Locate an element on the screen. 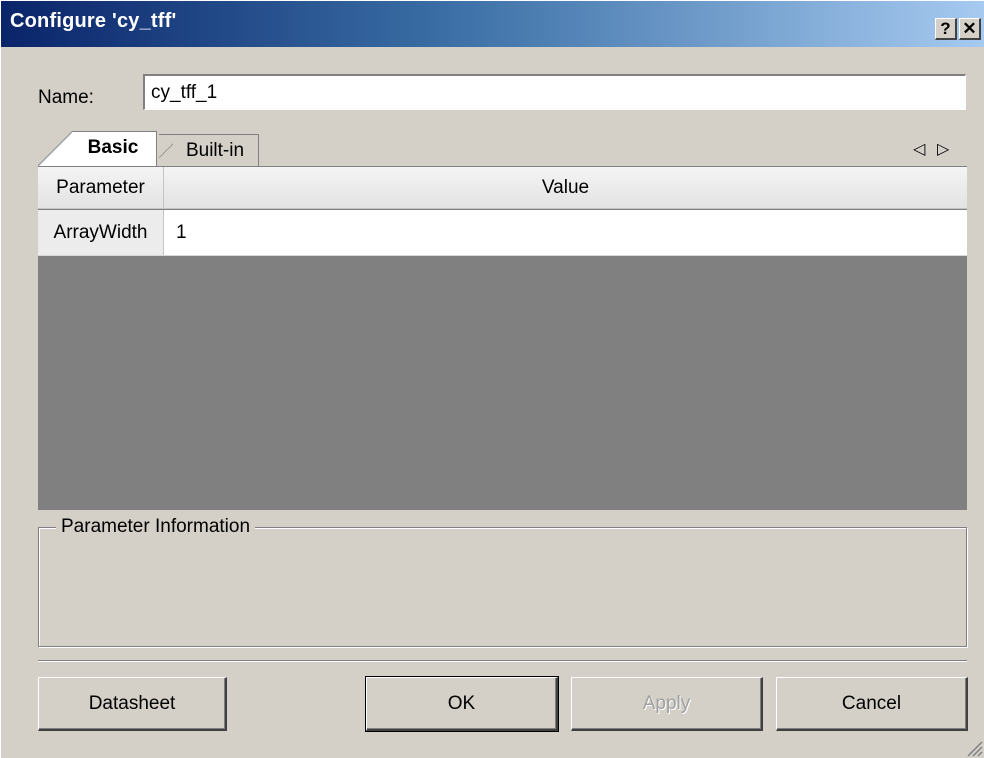  tab-basic-label: Basic is located at coordinates (113, 147).